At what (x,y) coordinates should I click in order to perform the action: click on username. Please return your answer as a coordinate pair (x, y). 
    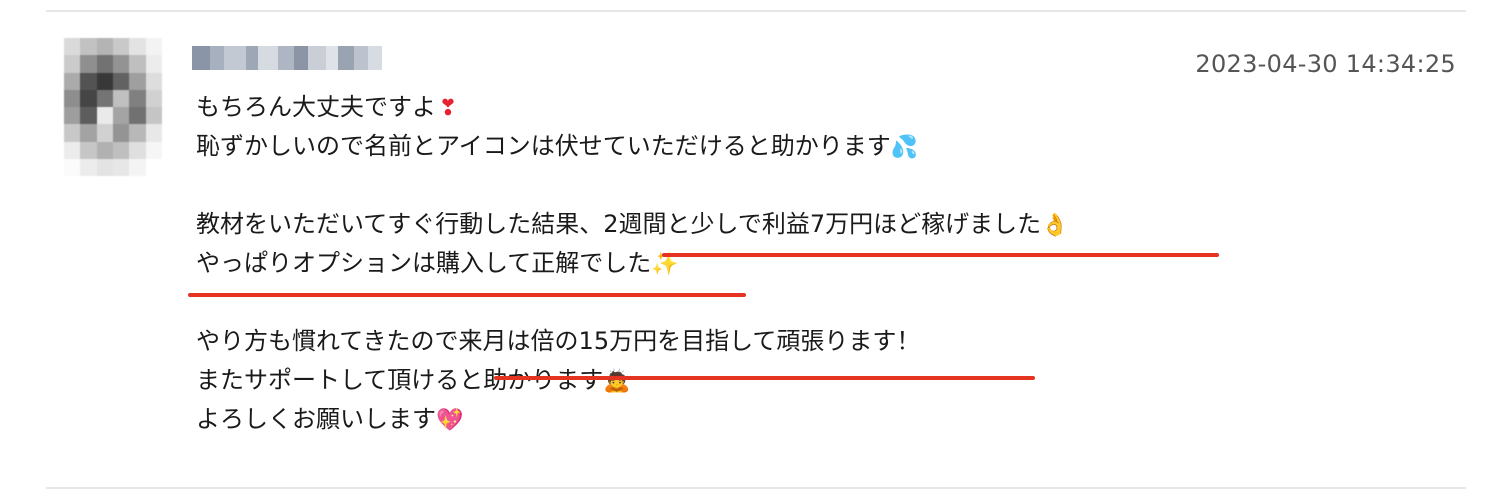
    Looking at the image, I should click on (287, 58).